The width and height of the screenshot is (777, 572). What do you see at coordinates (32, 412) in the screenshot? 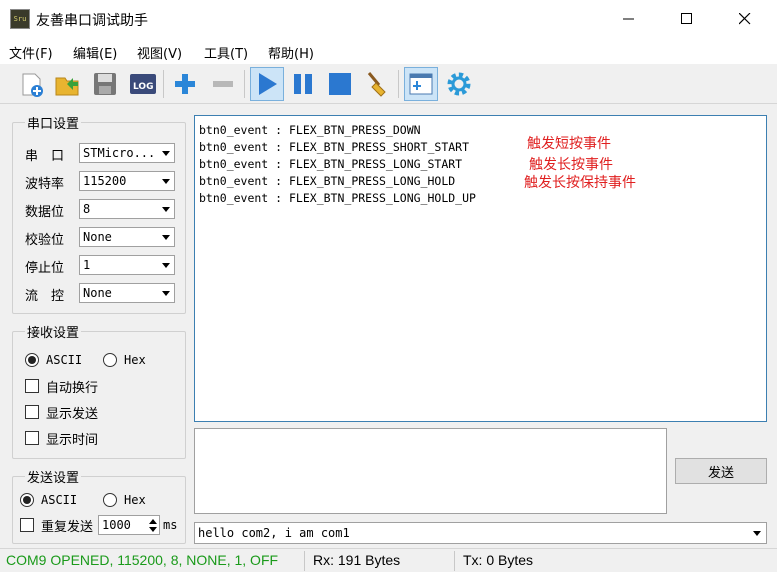
I see `show-send-checkbox` at bounding box center [32, 412].